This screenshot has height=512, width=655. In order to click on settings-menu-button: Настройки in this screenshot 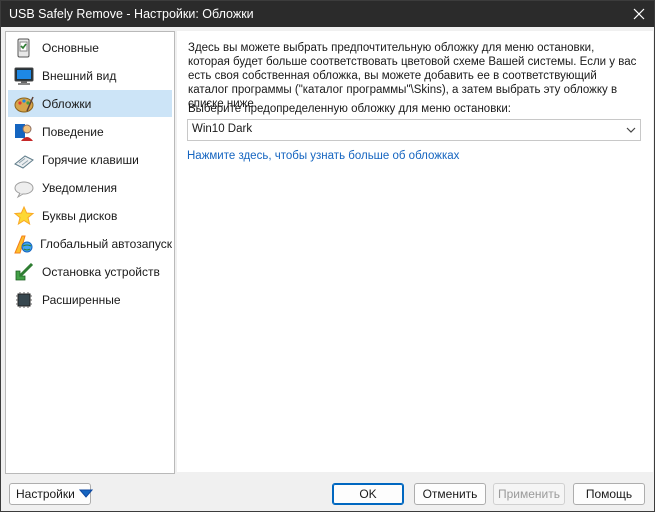, I will do `click(51, 494)`.